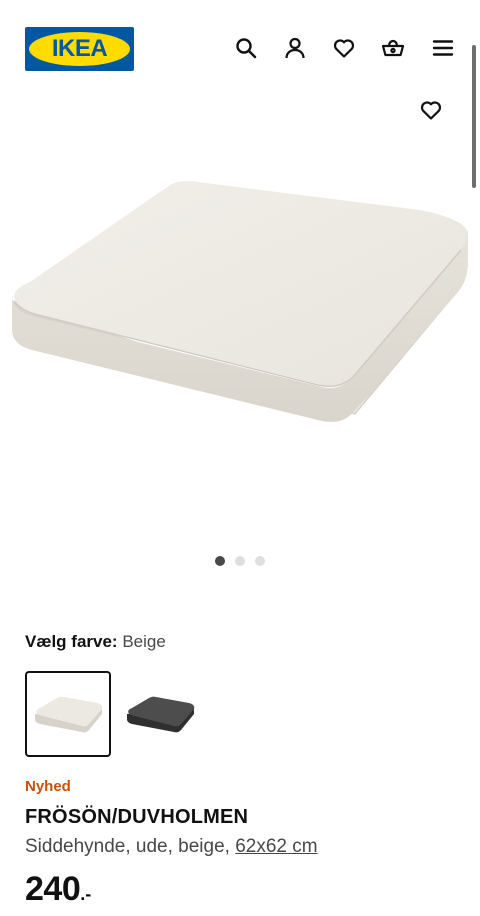 The image size is (480, 916). I want to click on product-description-text: Siddehynde, ude, beige,, so click(127, 846).